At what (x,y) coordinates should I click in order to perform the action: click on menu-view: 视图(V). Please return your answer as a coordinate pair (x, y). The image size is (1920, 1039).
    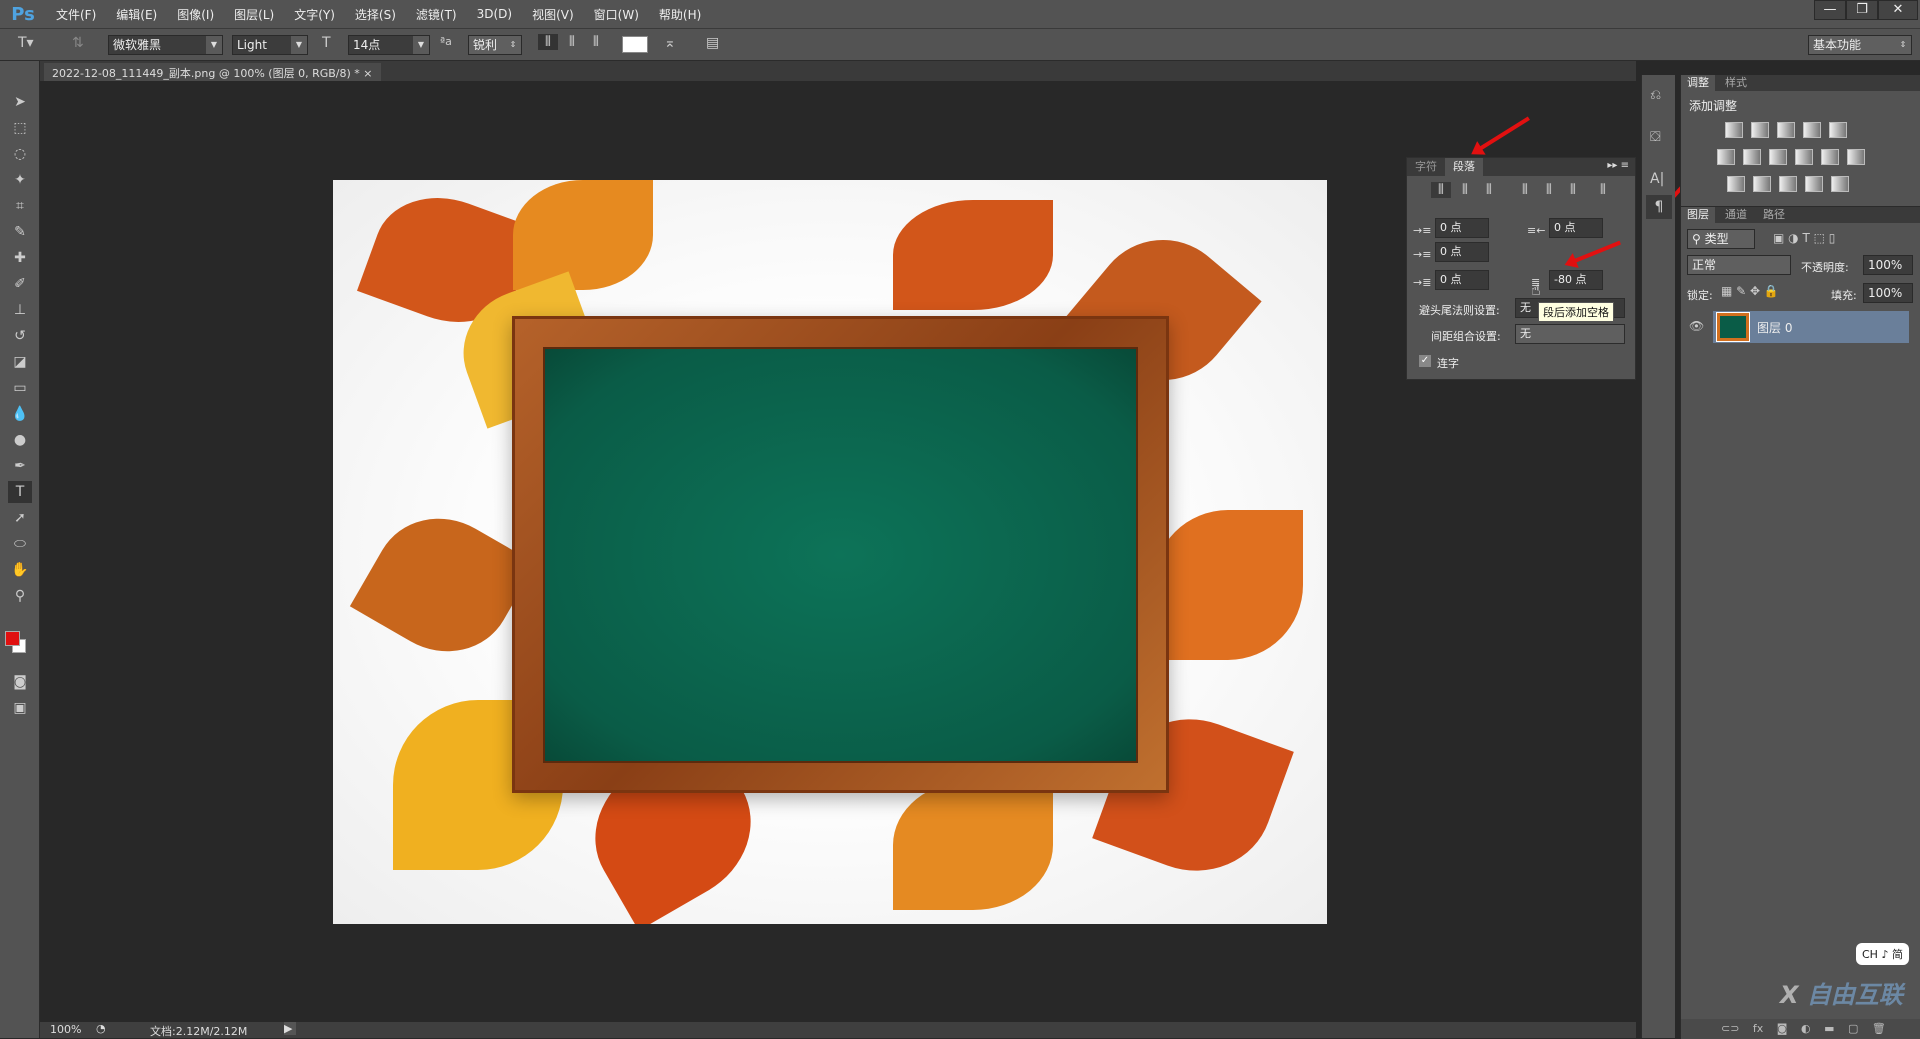
    Looking at the image, I should click on (553, 14).